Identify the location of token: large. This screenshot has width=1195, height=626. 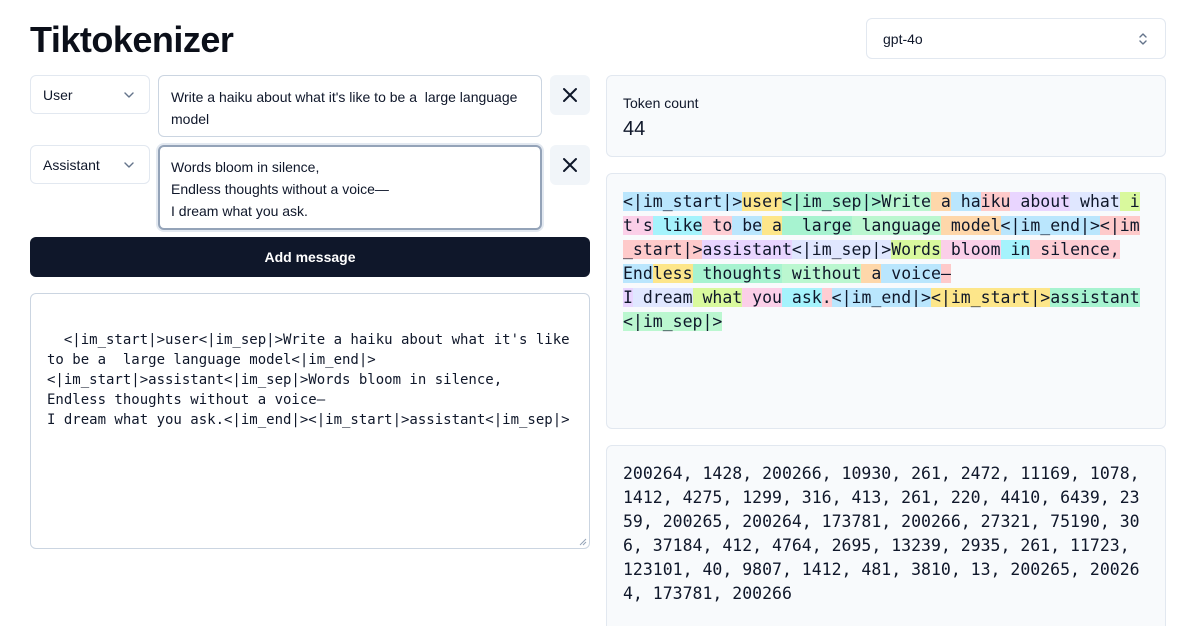
(816, 225).